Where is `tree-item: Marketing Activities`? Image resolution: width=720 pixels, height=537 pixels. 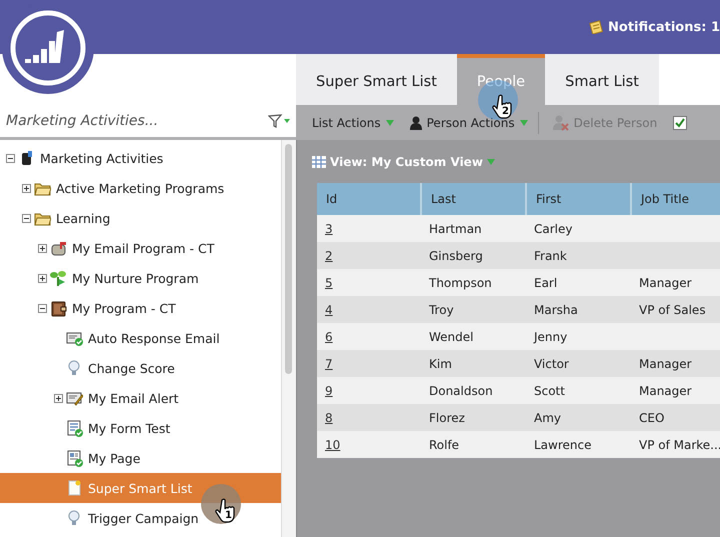
tree-item: Marketing Activities is located at coordinates (82, 158).